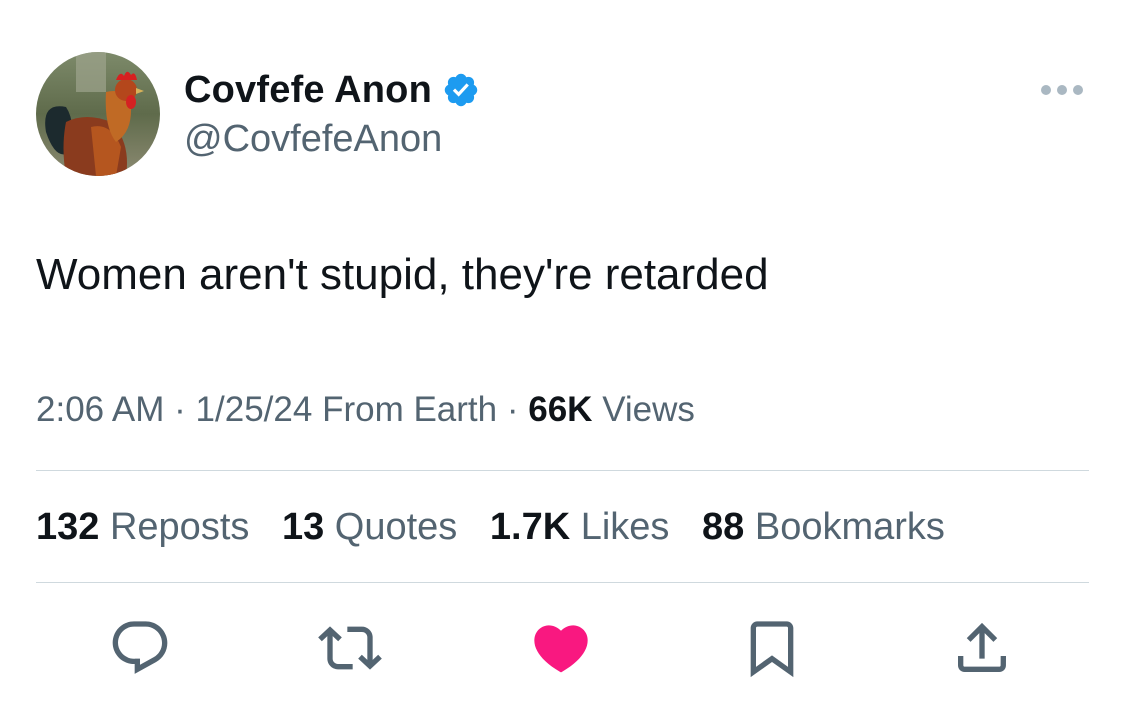  I want to click on repost-icon, so click(350, 648).